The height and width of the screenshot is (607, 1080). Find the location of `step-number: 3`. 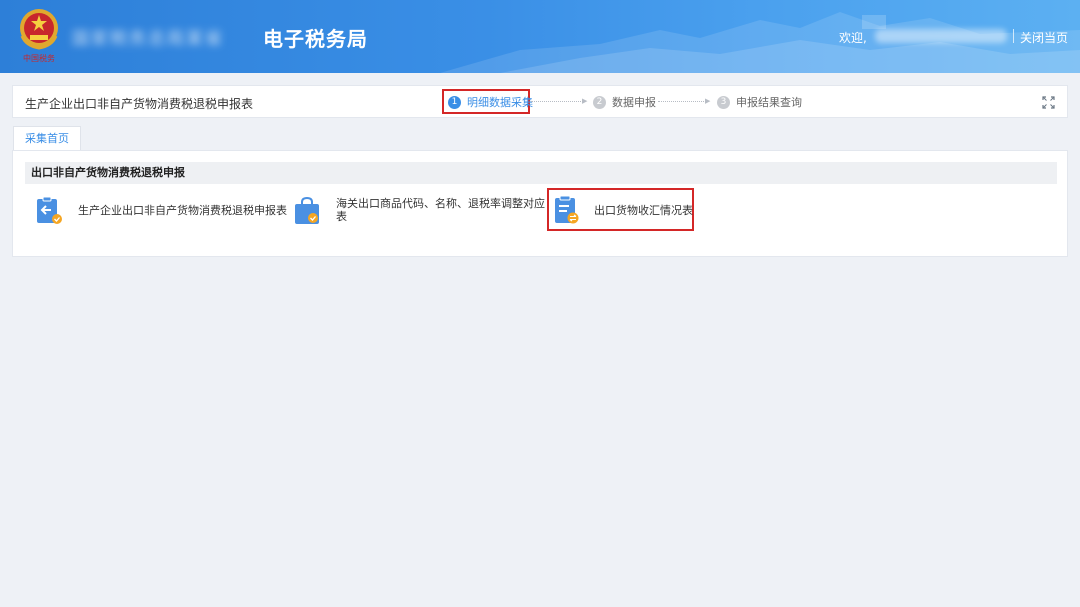

step-number: 3 is located at coordinates (723, 102).